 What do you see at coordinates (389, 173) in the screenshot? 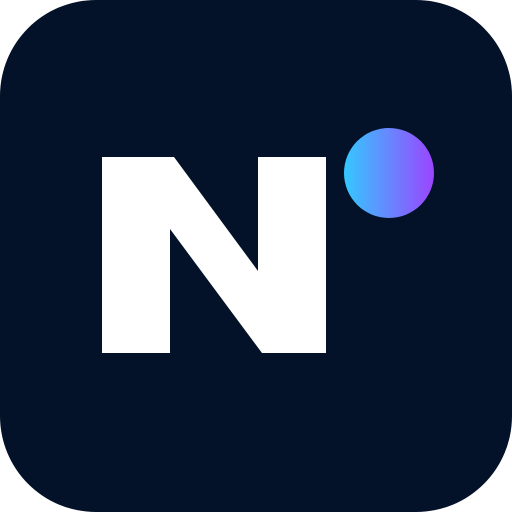
I see `gradient-dot-icon` at bounding box center [389, 173].